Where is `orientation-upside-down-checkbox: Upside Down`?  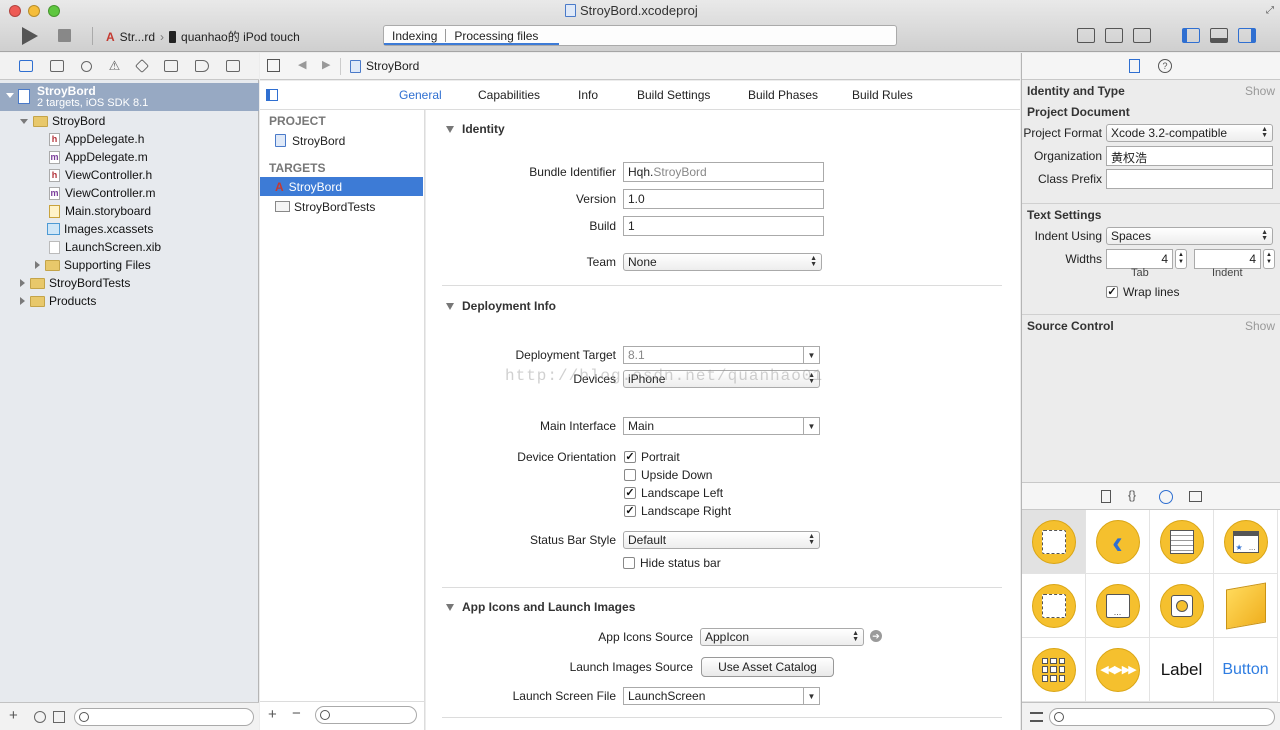
orientation-upside-down-checkbox: Upside Down is located at coordinates (668, 475).